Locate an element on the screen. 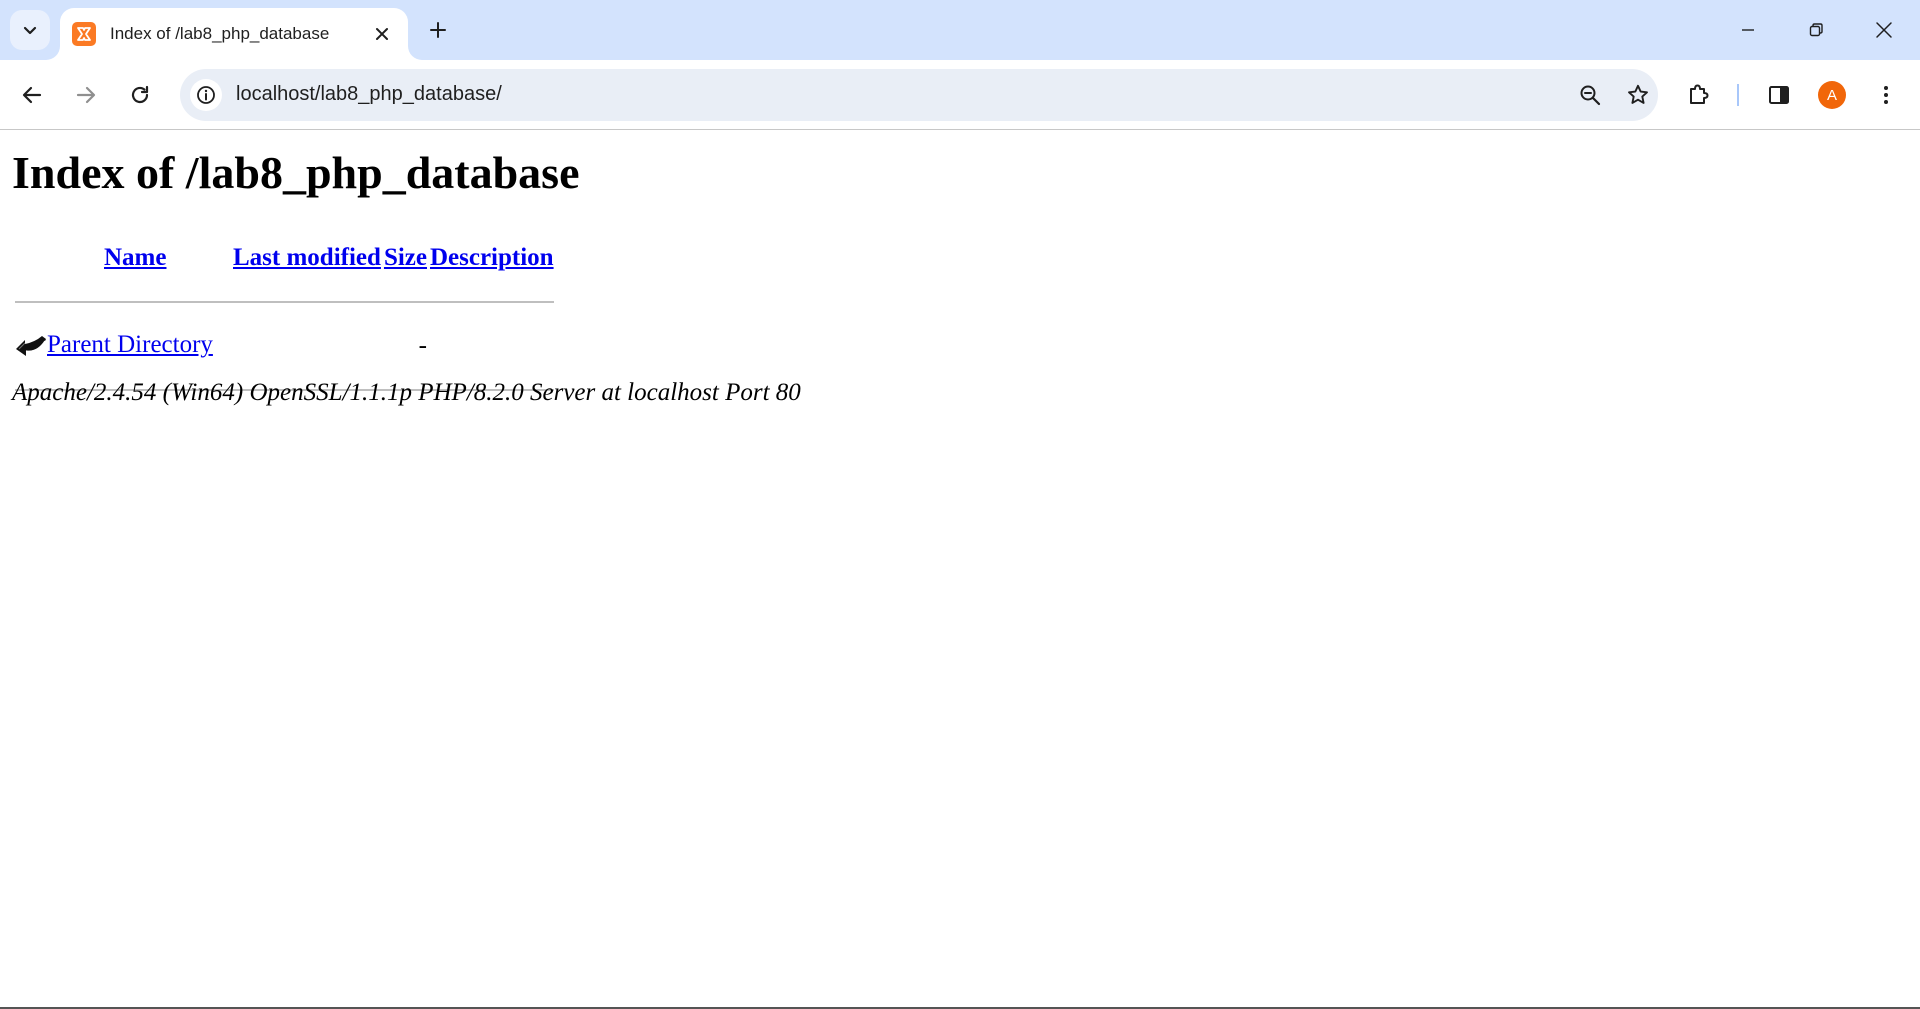 This screenshot has height=1009, width=1920. new-tab-button is located at coordinates (438, 30).